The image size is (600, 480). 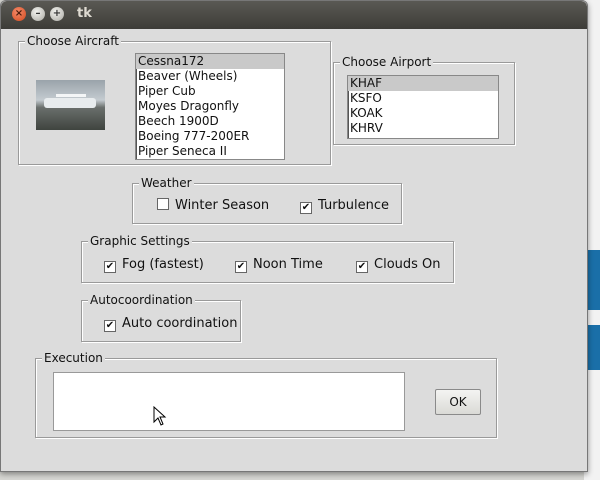 I want to click on airport-listbox: KHAF KSFO KOAK KHRV, so click(x=423, y=107).